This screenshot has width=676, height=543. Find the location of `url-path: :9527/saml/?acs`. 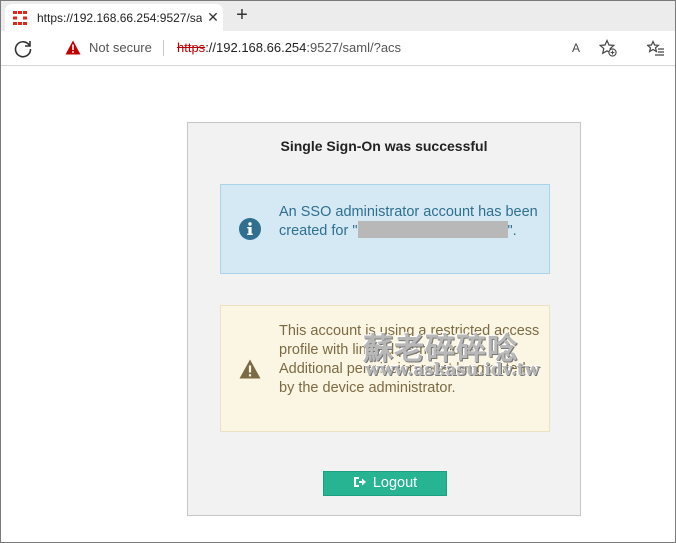

url-path: :9527/saml/?acs is located at coordinates (354, 47).